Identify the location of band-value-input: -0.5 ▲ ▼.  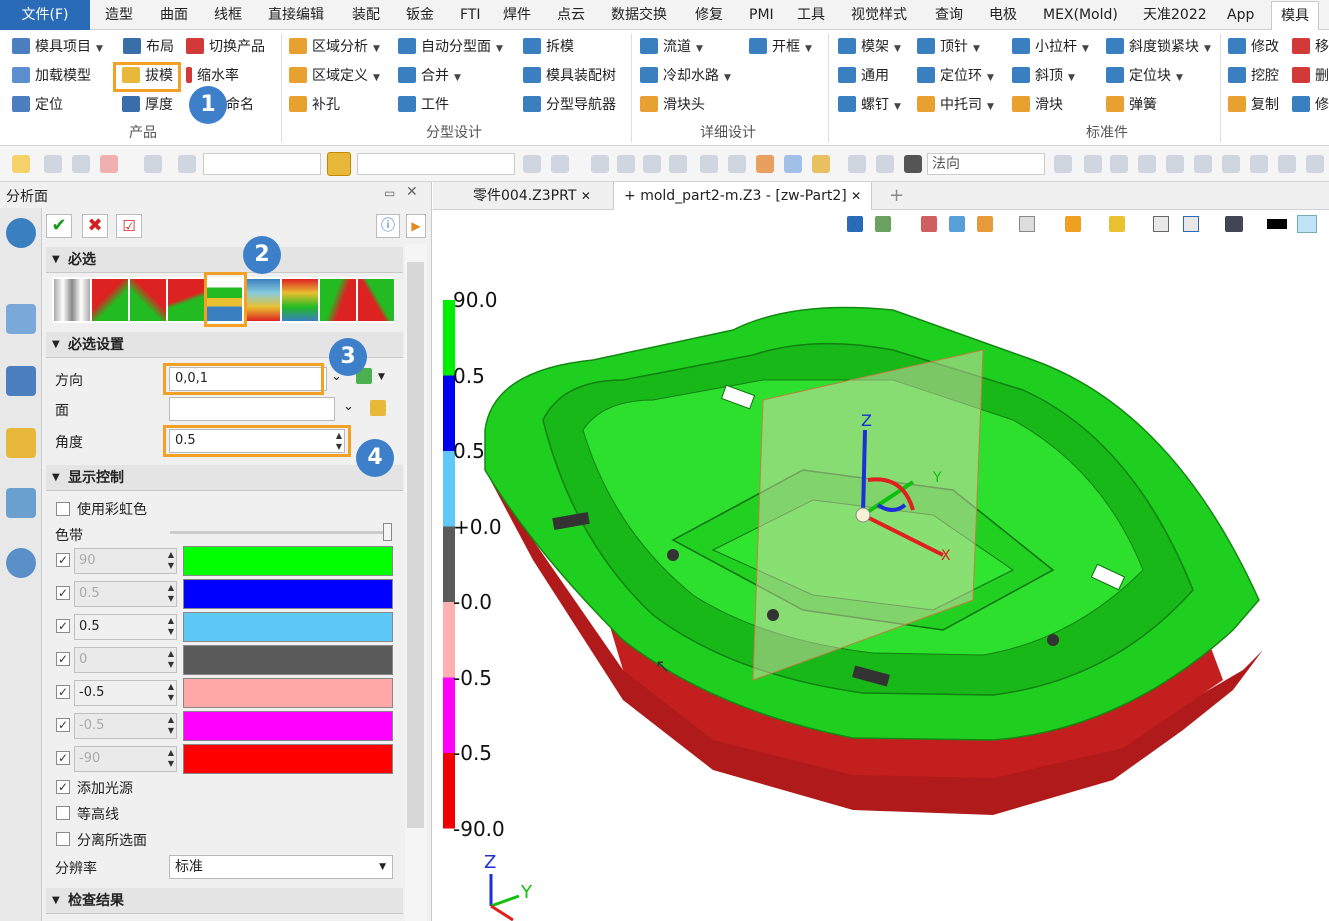
(125, 693).